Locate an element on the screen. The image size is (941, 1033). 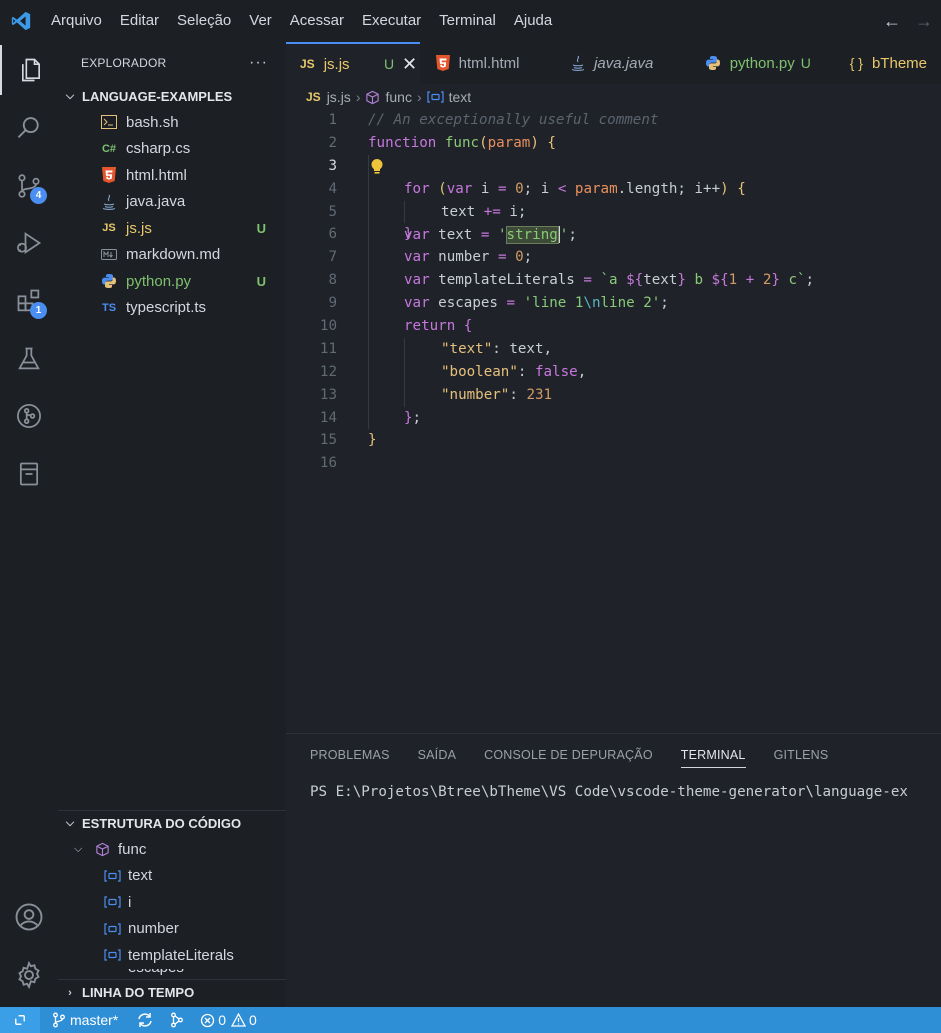
file-python: python.py U is located at coordinates (172, 281).